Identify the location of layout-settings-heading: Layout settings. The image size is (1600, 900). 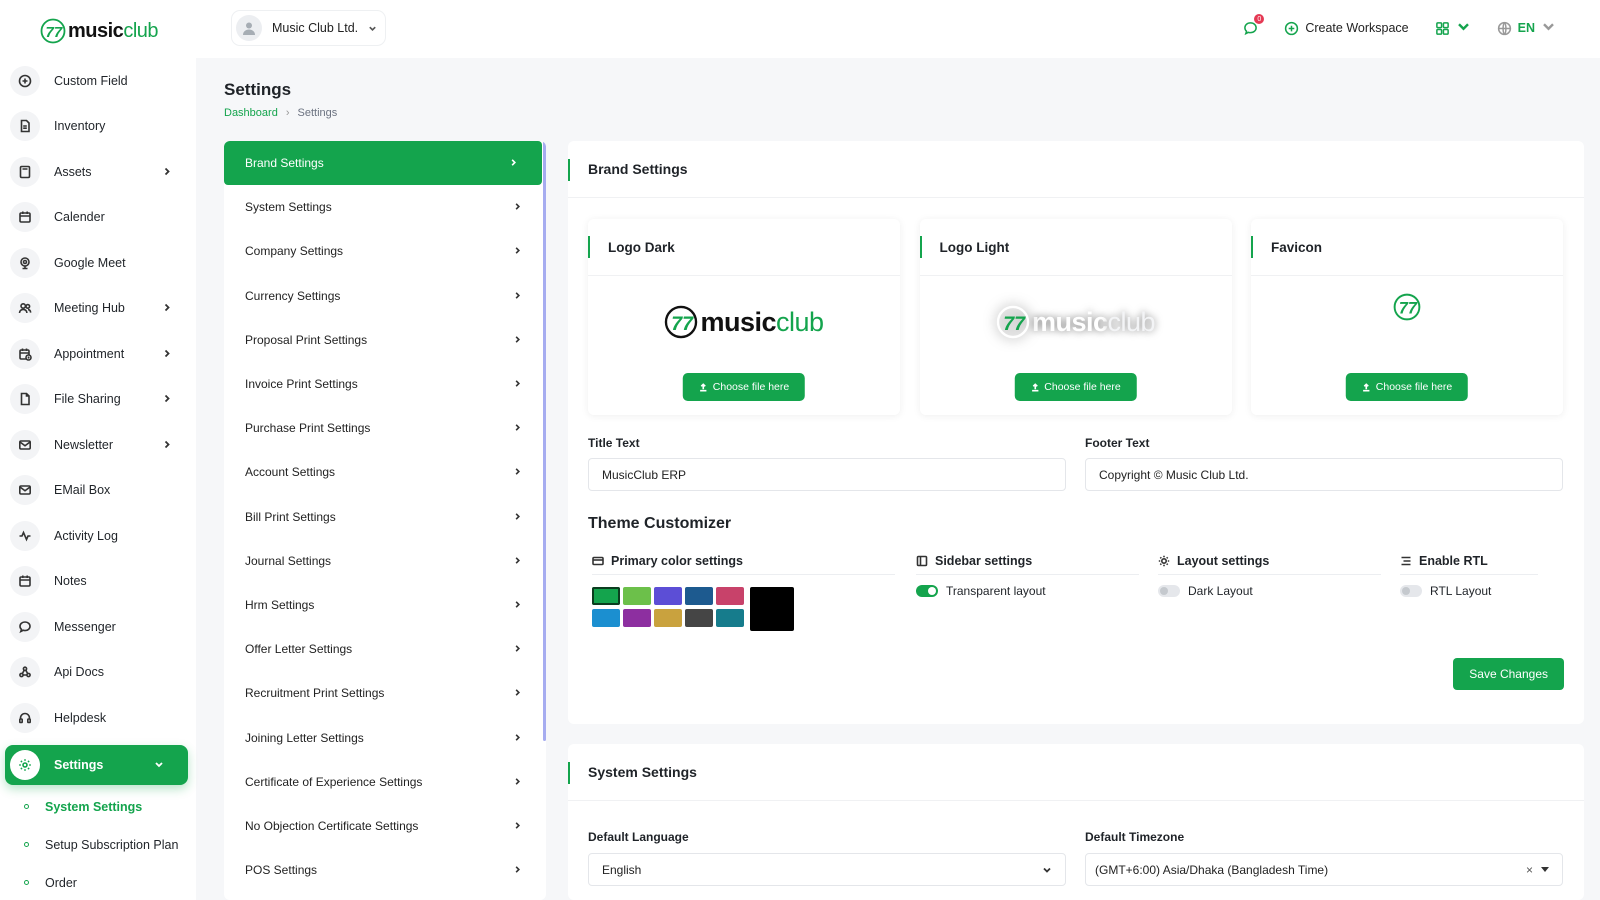
(1269, 564).